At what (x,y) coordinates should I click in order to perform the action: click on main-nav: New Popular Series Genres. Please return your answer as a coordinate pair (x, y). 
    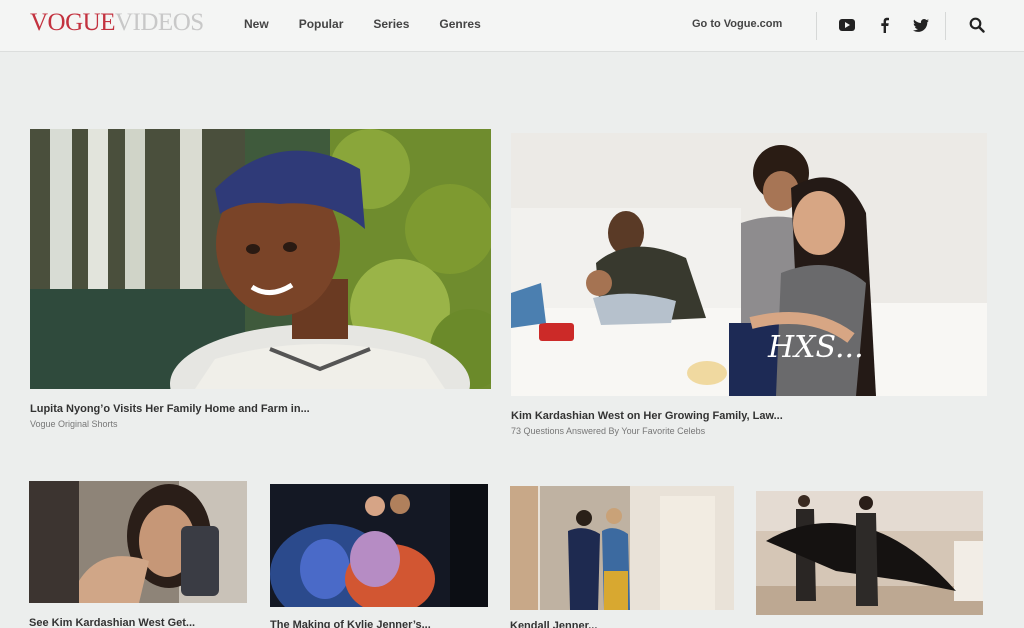
    Looking at the image, I should click on (377, 24).